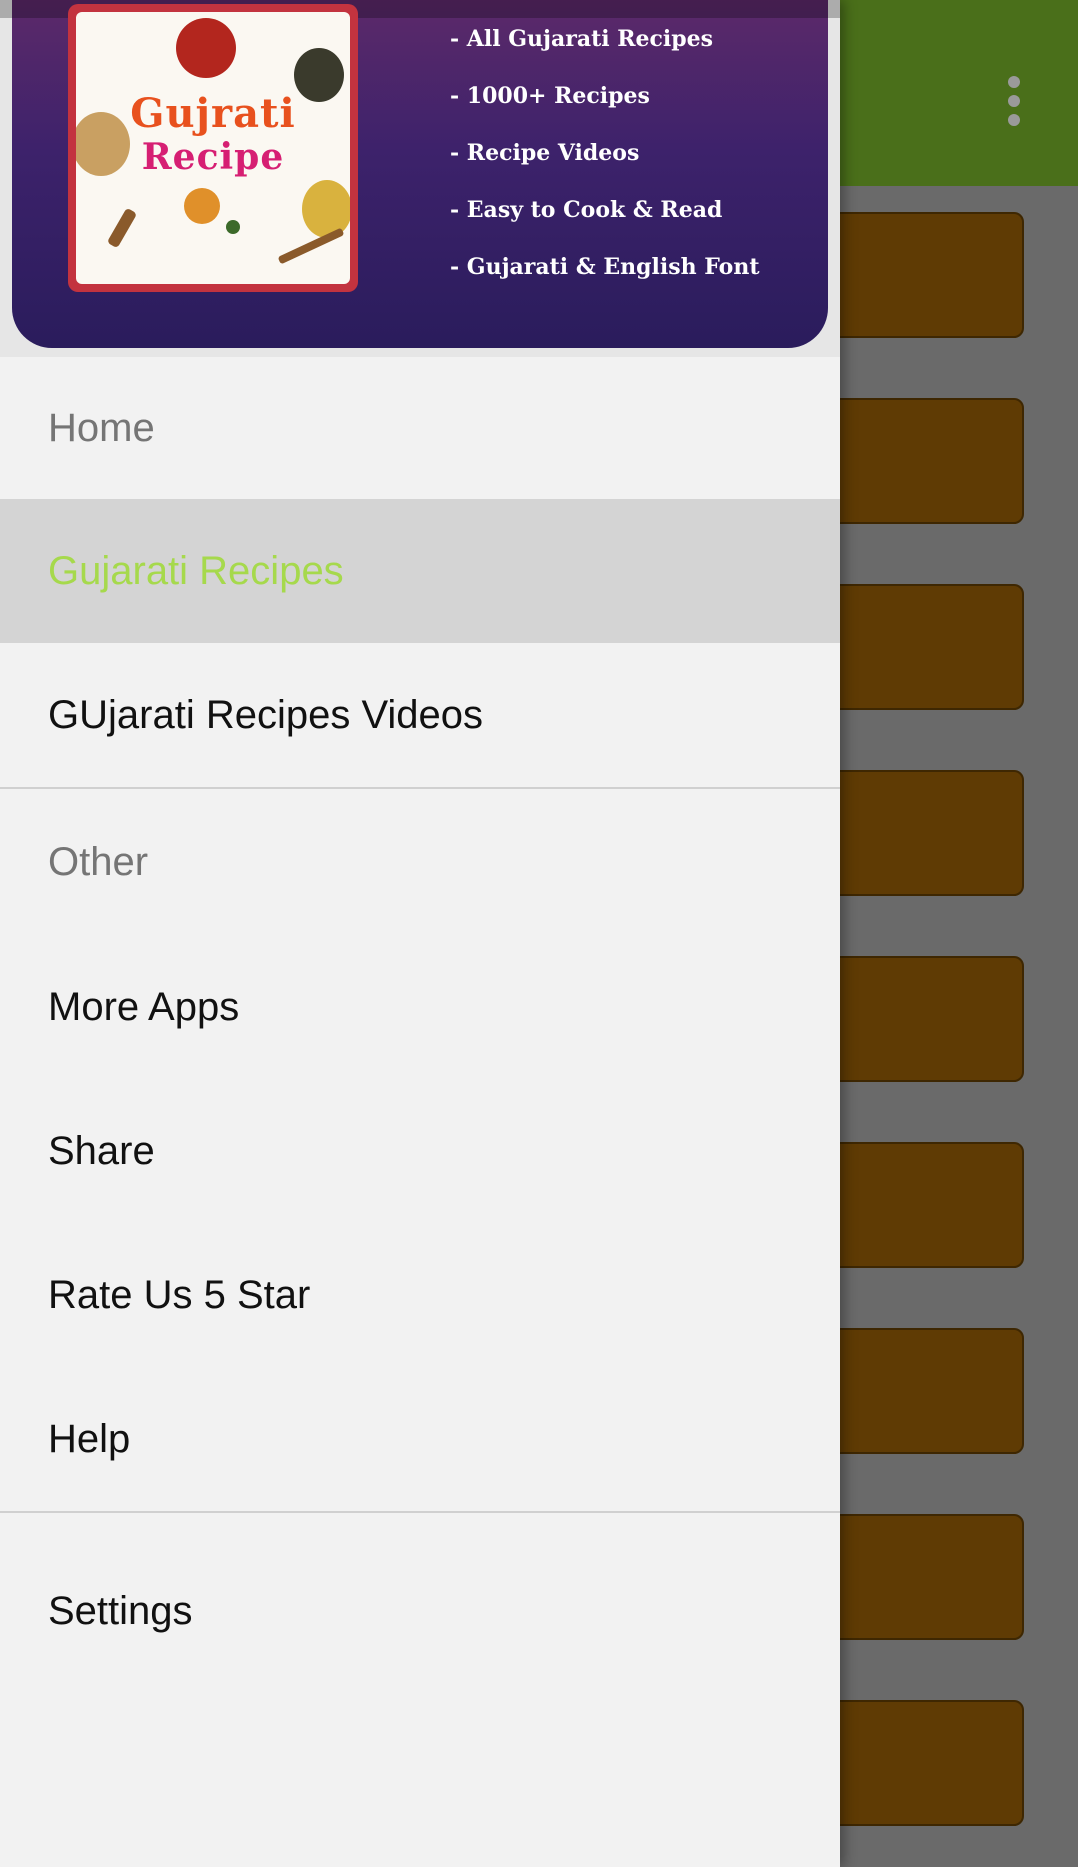  What do you see at coordinates (98, 862) in the screenshot?
I see `section-header-other: Other` at bounding box center [98, 862].